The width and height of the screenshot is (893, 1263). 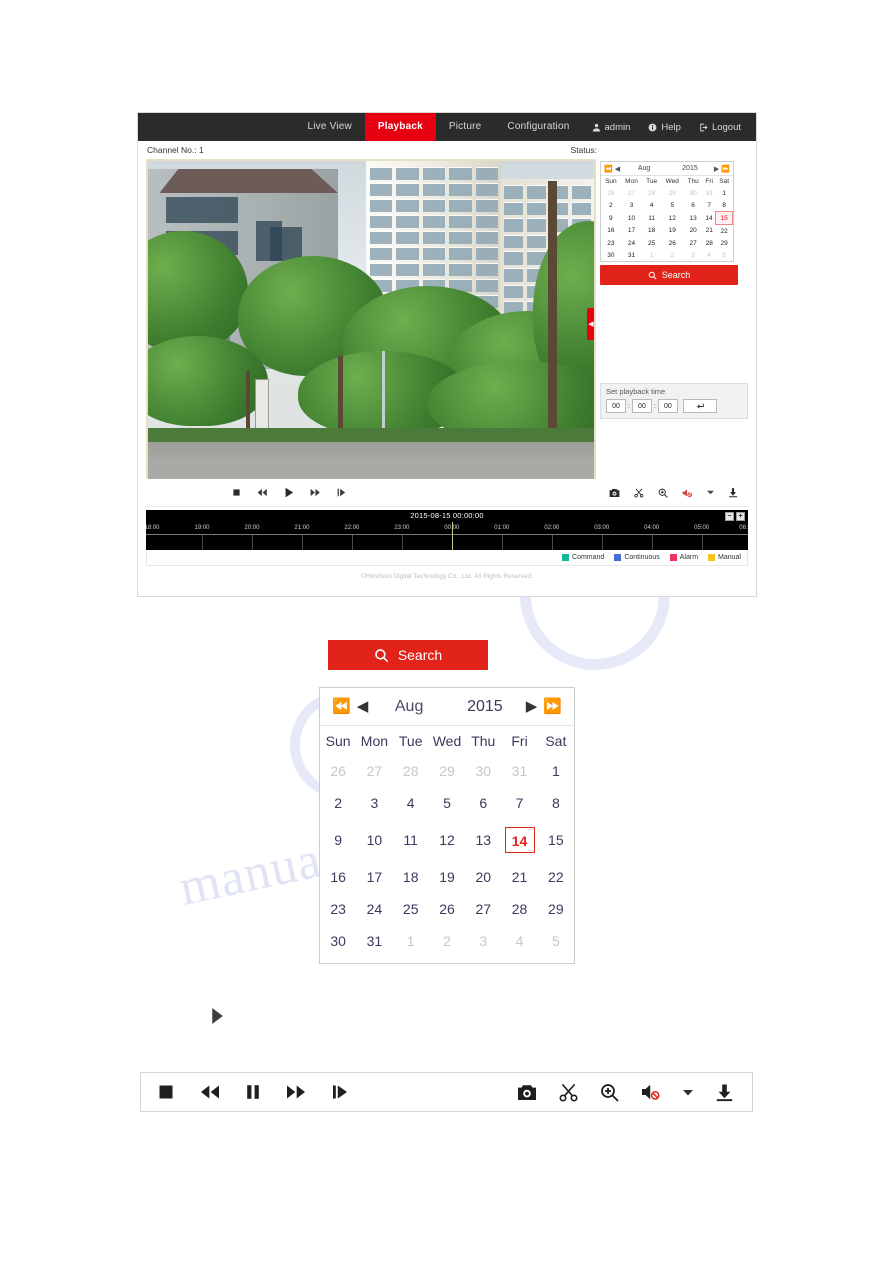 I want to click on day-cell-selected: 15, so click(x=724, y=218).